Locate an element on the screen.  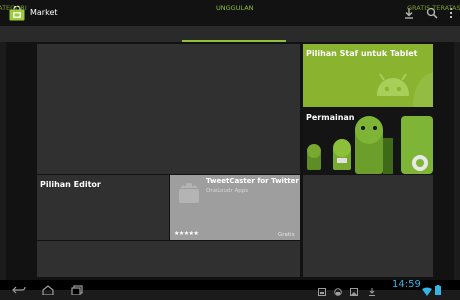
app-title: TweetCaster for Twitter is located at coordinates (252, 181).